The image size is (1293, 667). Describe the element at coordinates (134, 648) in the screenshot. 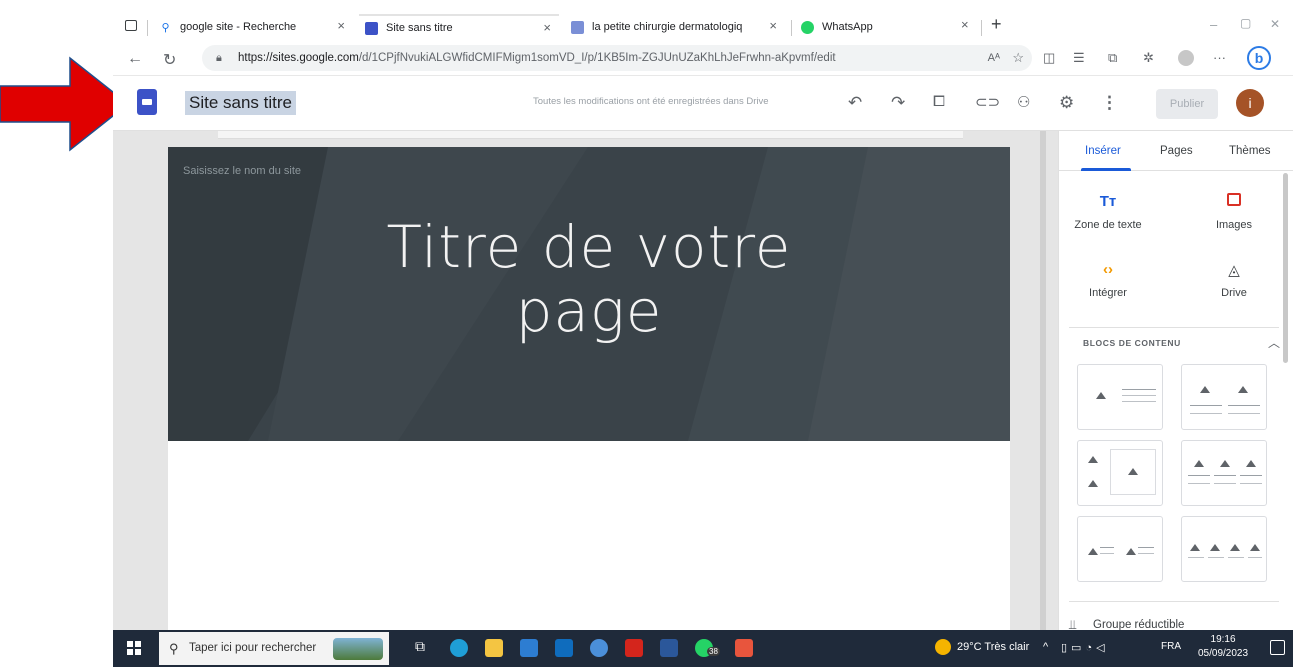

I see `windows-start-icon` at that location.